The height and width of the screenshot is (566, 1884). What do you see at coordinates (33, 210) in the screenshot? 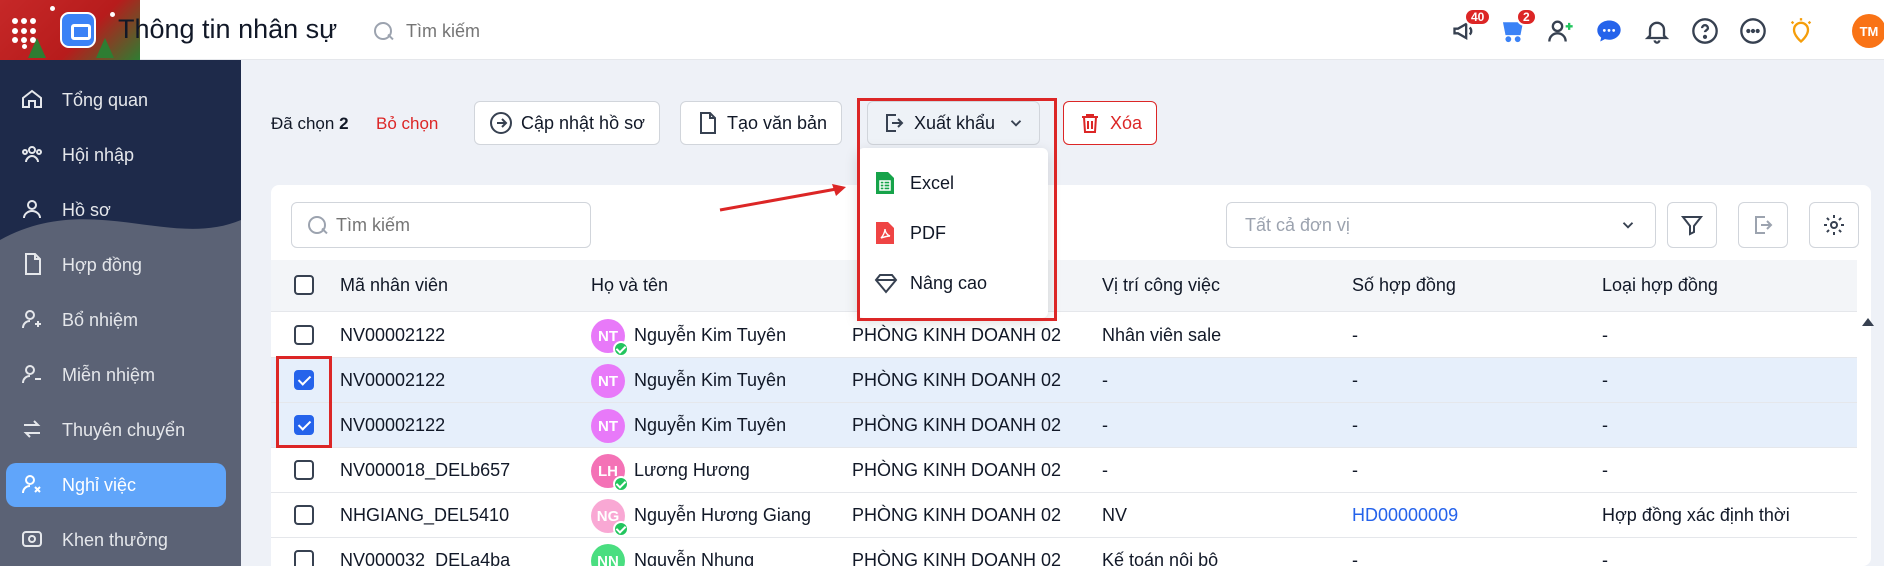
I see `user-icon` at bounding box center [33, 210].